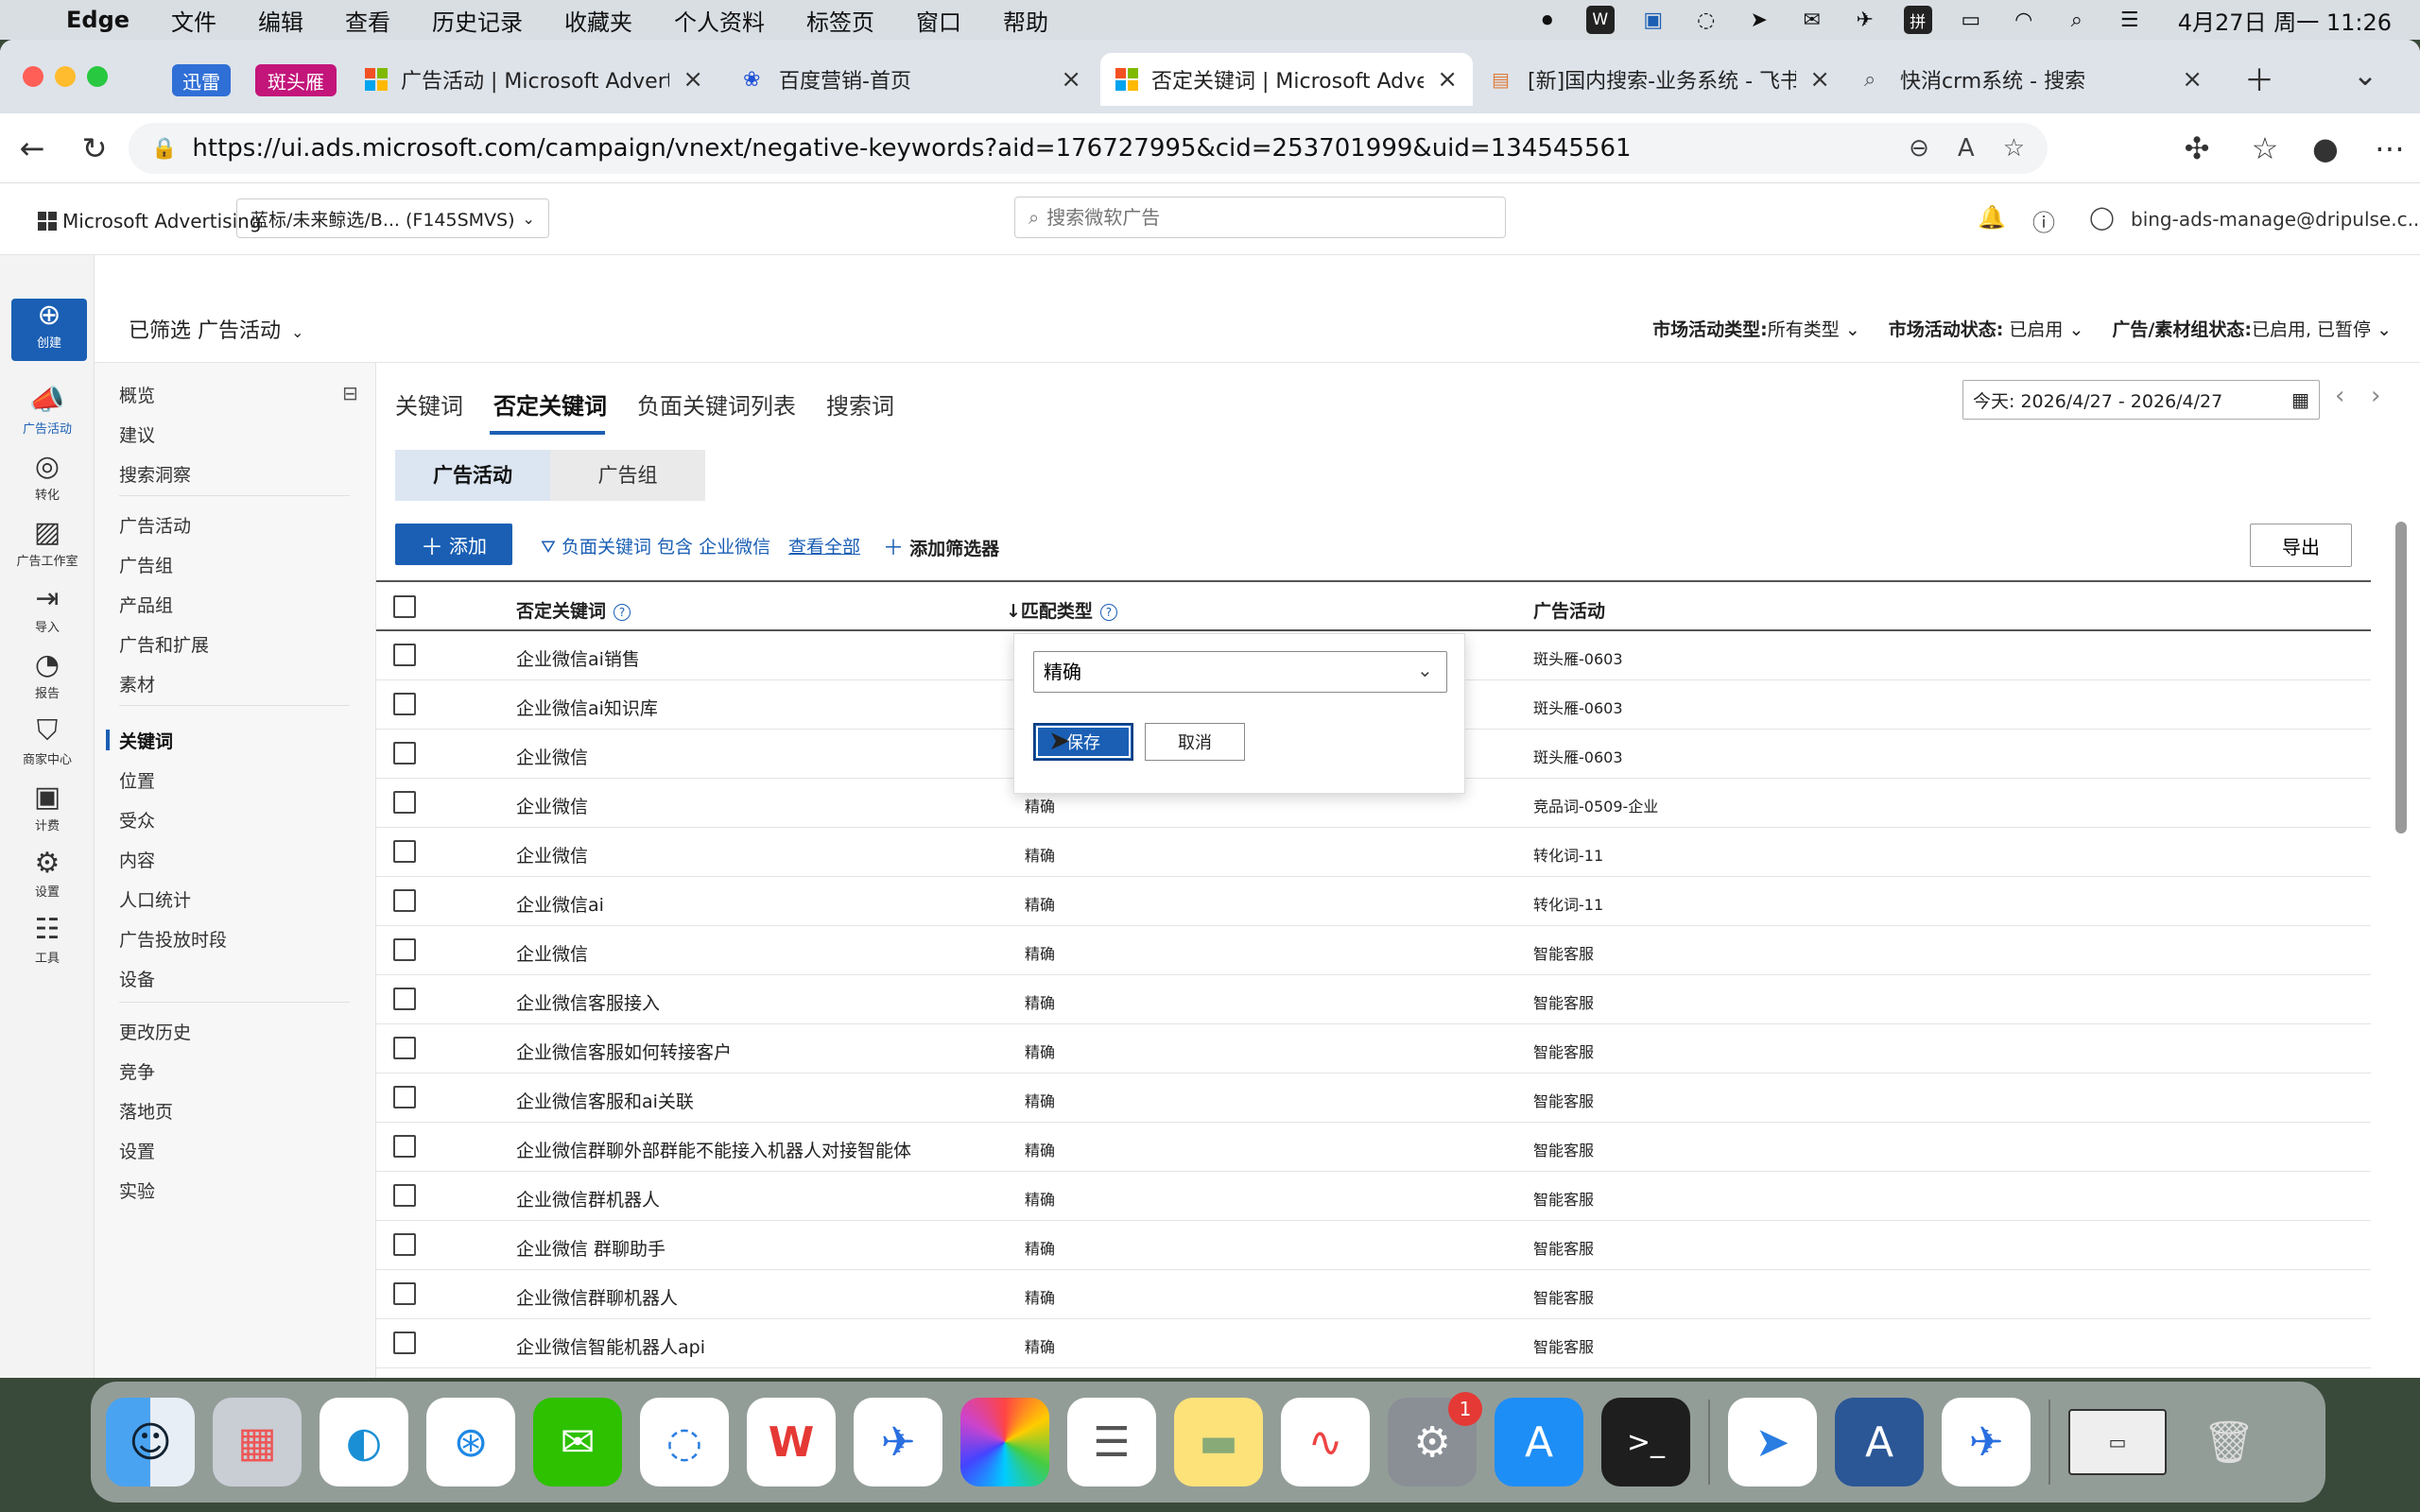  Describe the element at coordinates (392, 218) in the screenshot. I see `account-selector: 蓝标/未来鲸选/B... (F145SMVS) ⌄` at that location.